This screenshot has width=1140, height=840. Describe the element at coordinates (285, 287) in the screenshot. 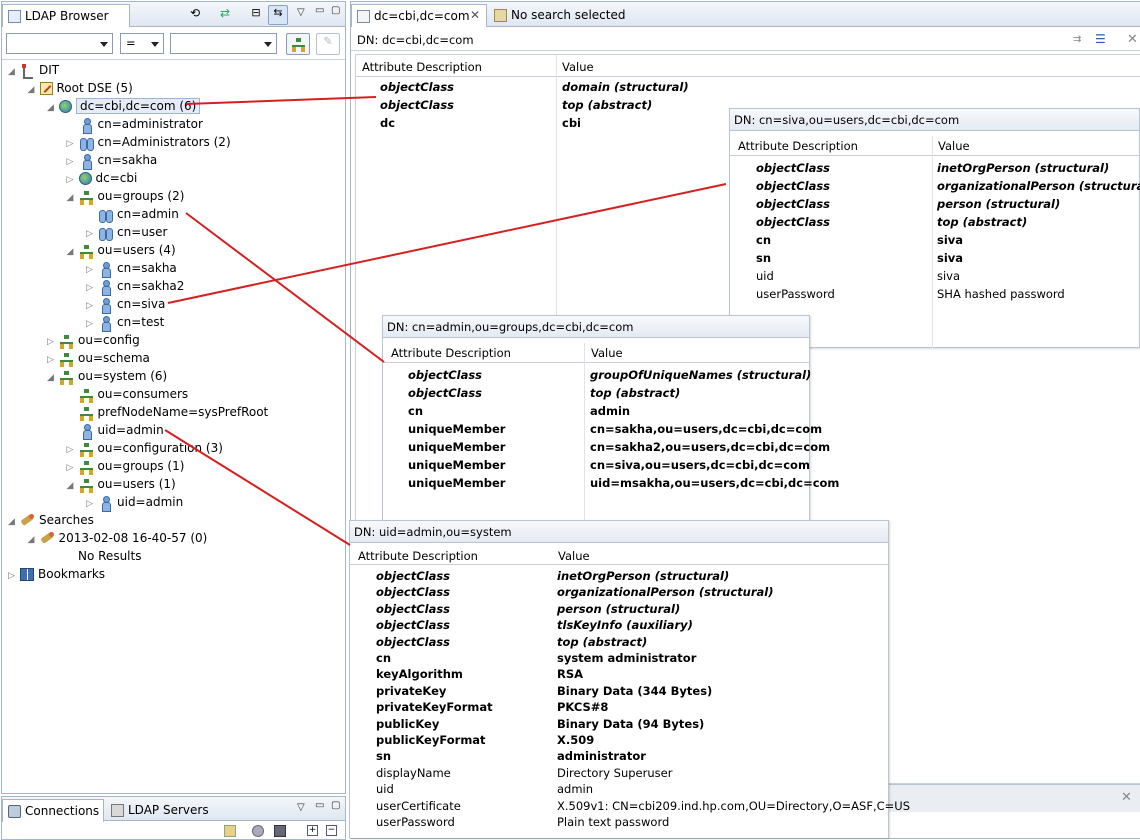

I see `annotation-line-admin-group` at that location.